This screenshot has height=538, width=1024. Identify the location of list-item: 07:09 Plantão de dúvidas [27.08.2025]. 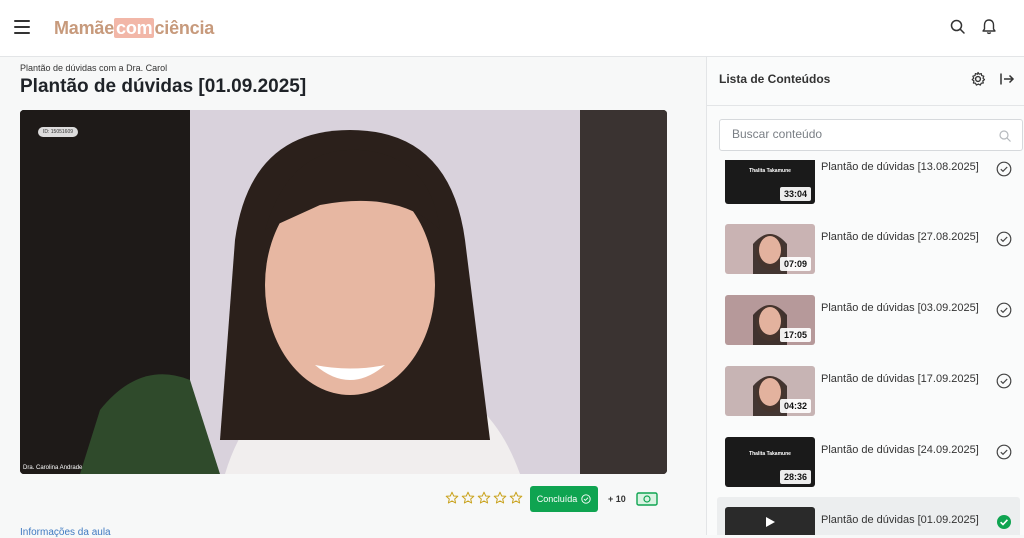
(868, 254).